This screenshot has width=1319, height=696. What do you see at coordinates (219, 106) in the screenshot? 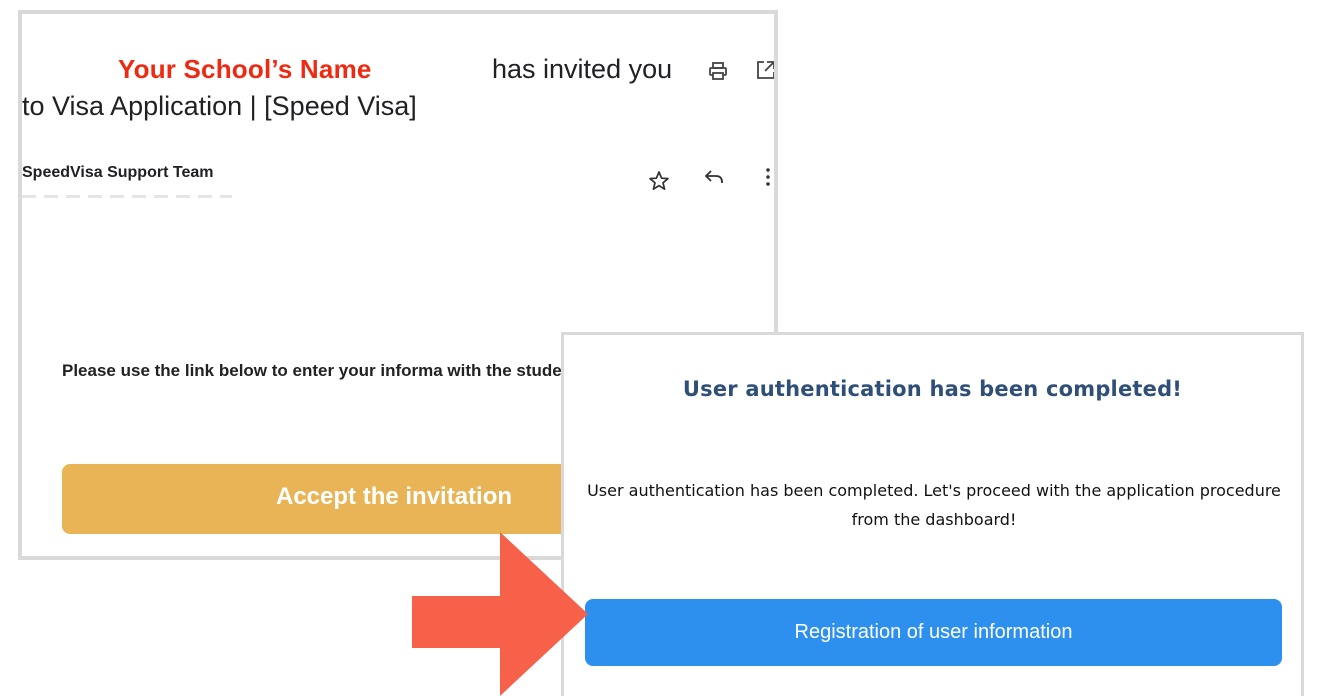
I see `email-subject-text-continued: to Visa Application | [Speed Visa]` at bounding box center [219, 106].